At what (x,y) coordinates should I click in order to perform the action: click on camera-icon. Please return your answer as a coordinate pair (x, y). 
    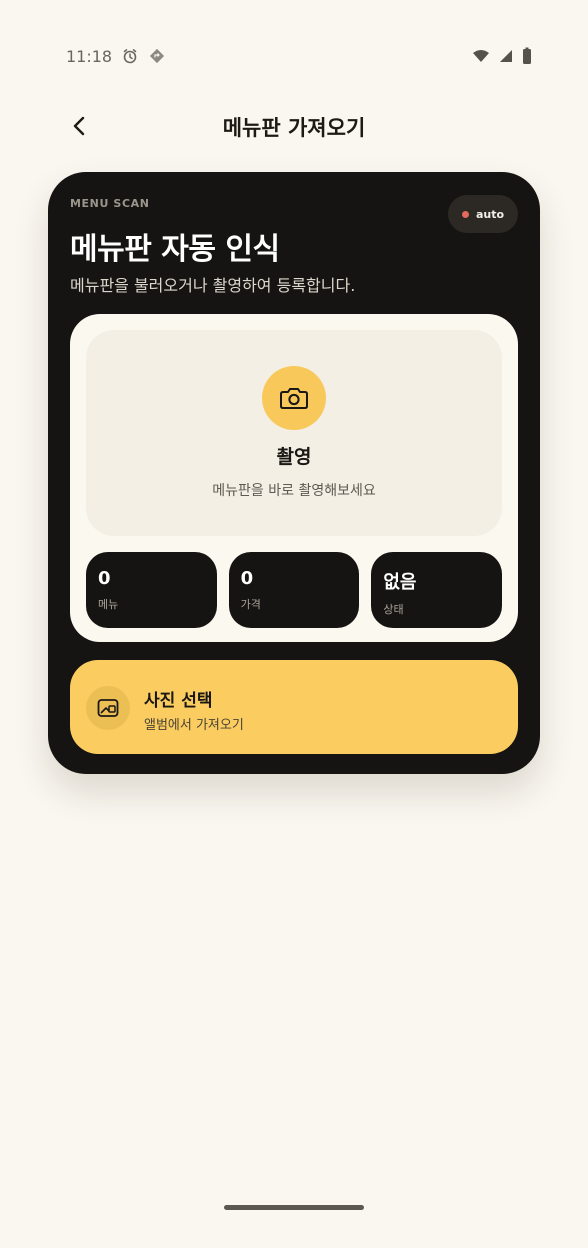
    Looking at the image, I should click on (294, 398).